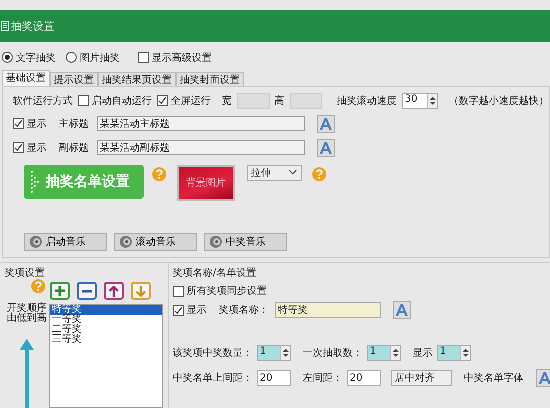  What do you see at coordinates (367, 101) in the screenshot?
I see `label: 抽奖滚动速度` at bounding box center [367, 101].